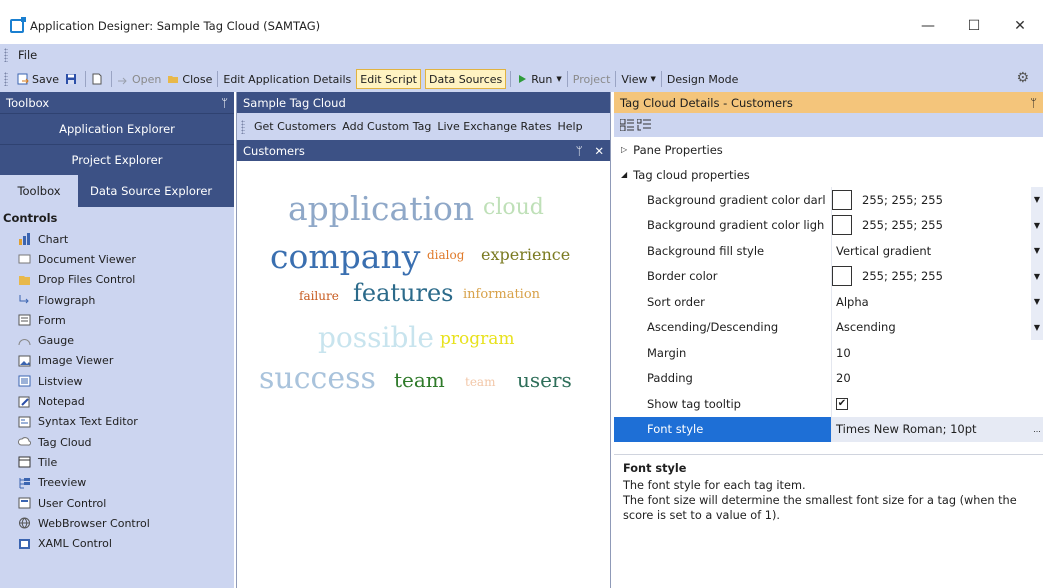  What do you see at coordinates (494, 126) in the screenshot?
I see `live-exchange-rates-button: Live Exchange Rates` at bounding box center [494, 126].